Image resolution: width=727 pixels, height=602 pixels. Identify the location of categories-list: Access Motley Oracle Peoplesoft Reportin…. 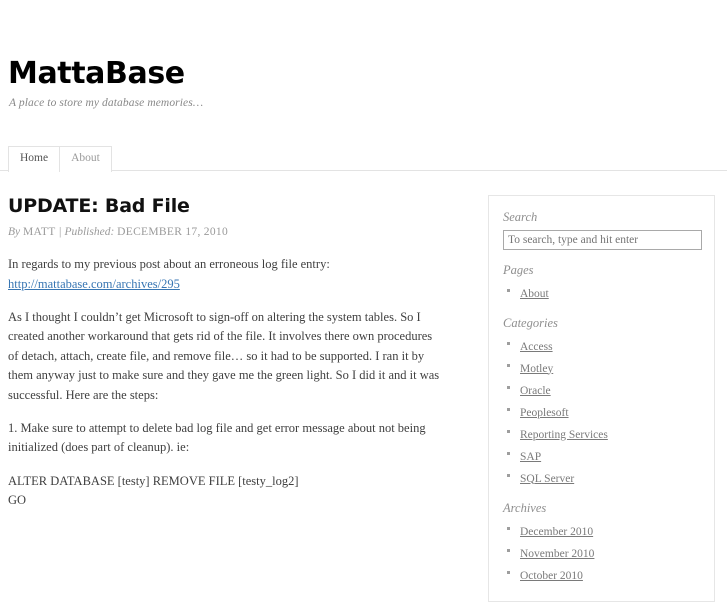
(602, 412).